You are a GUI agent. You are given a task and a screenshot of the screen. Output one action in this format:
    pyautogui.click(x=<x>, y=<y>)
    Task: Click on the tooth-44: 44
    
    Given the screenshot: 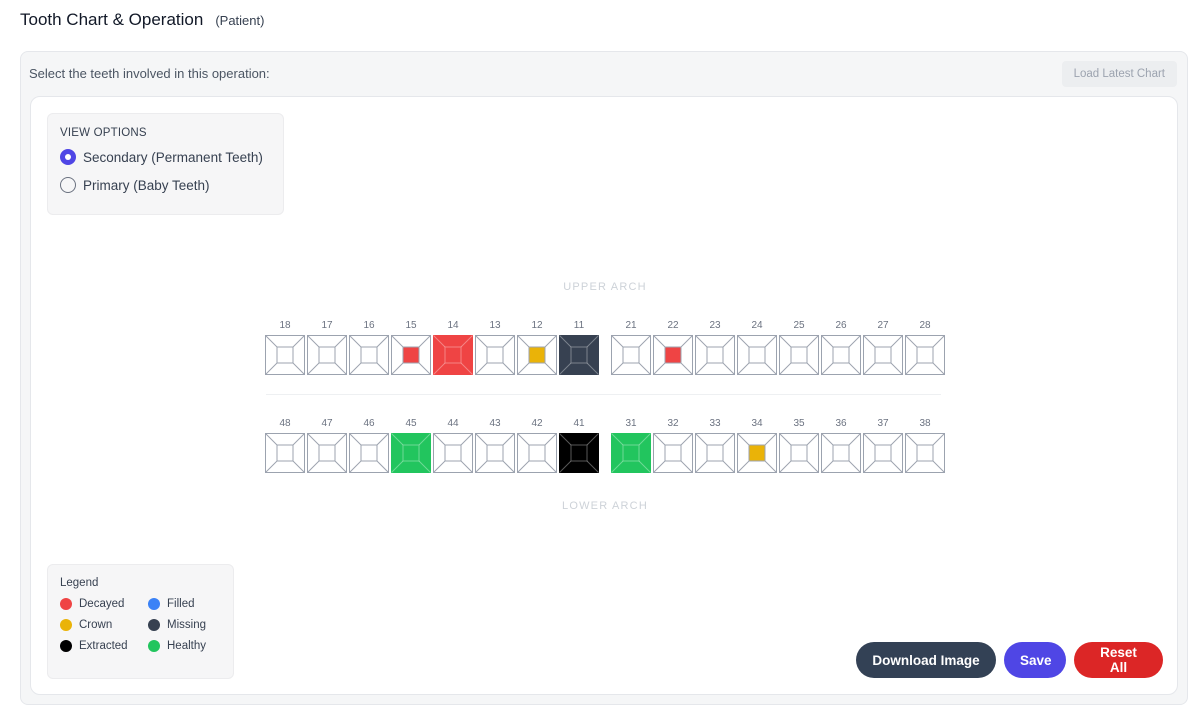 What is the action you would take?
    pyautogui.click(x=453, y=445)
    